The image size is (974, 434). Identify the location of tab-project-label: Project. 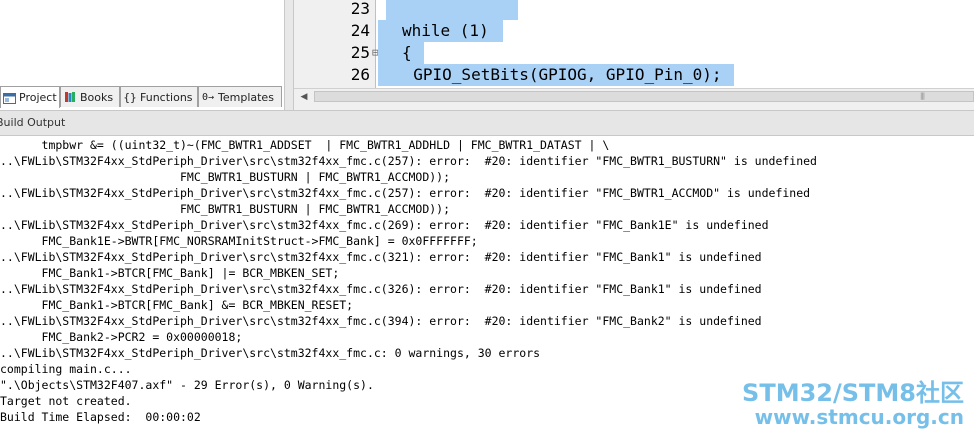
(38, 97).